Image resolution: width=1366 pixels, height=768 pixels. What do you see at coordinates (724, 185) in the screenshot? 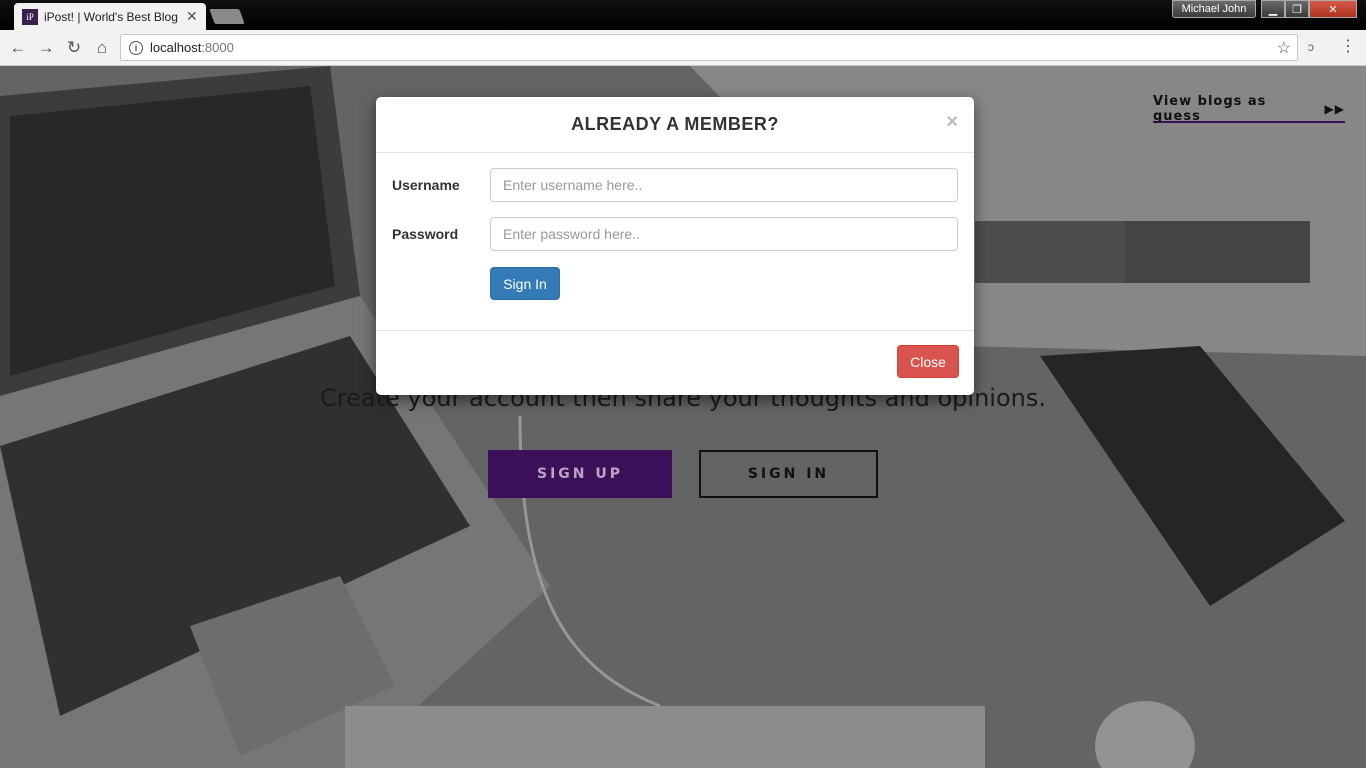
I see `username-input` at bounding box center [724, 185].